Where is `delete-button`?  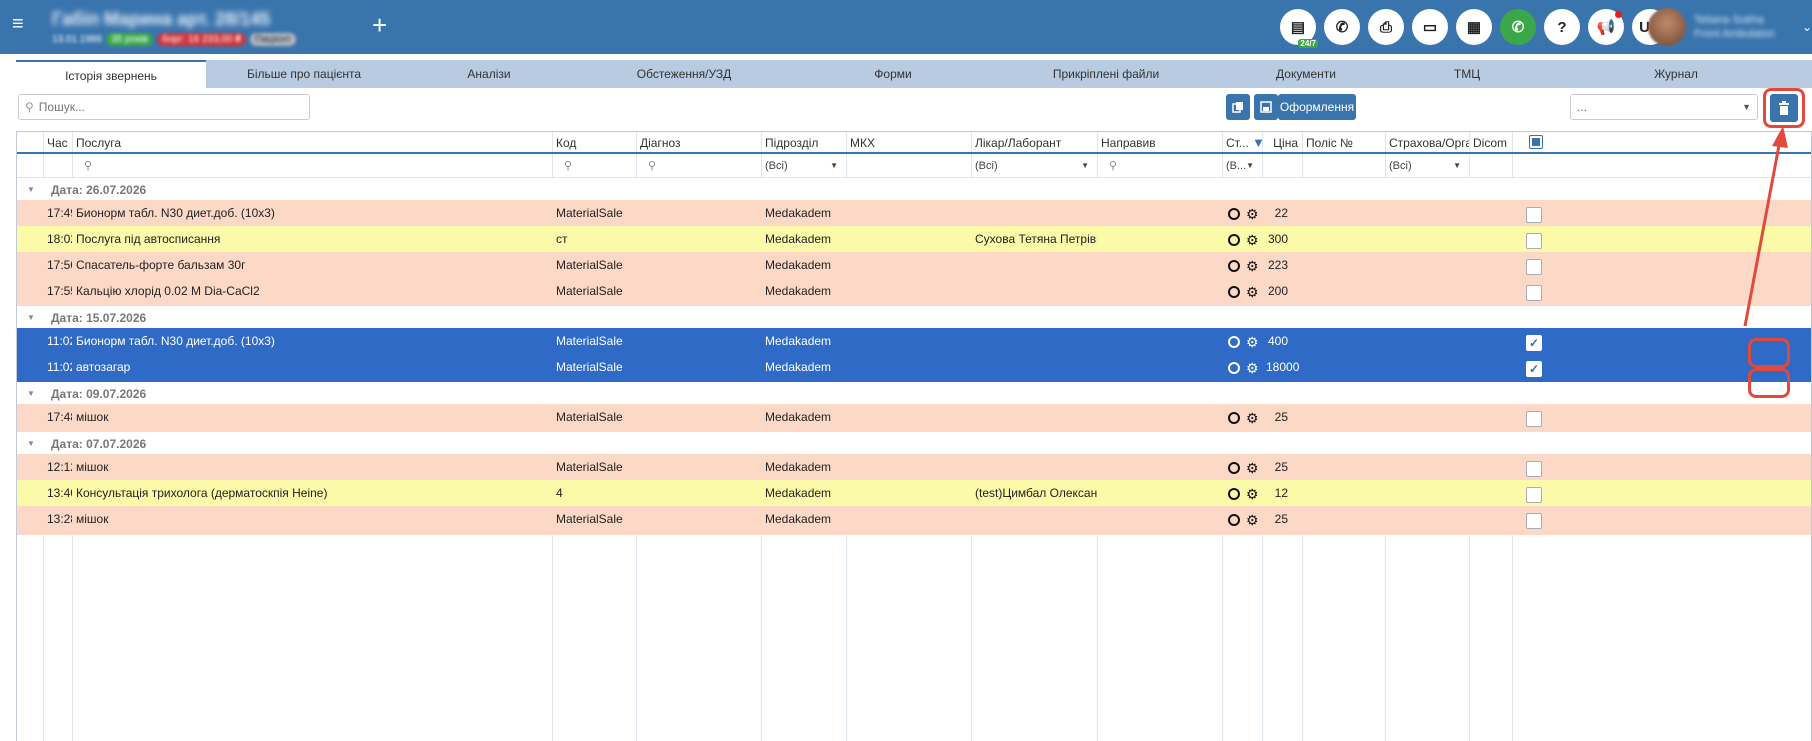 delete-button is located at coordinates (1784, 108).